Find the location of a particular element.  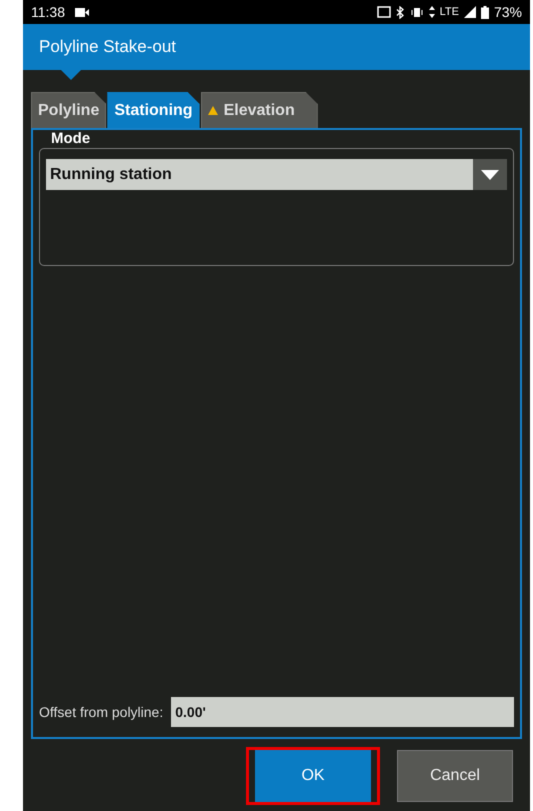

battery-percent: 73% is located at coordinates (508, 12).